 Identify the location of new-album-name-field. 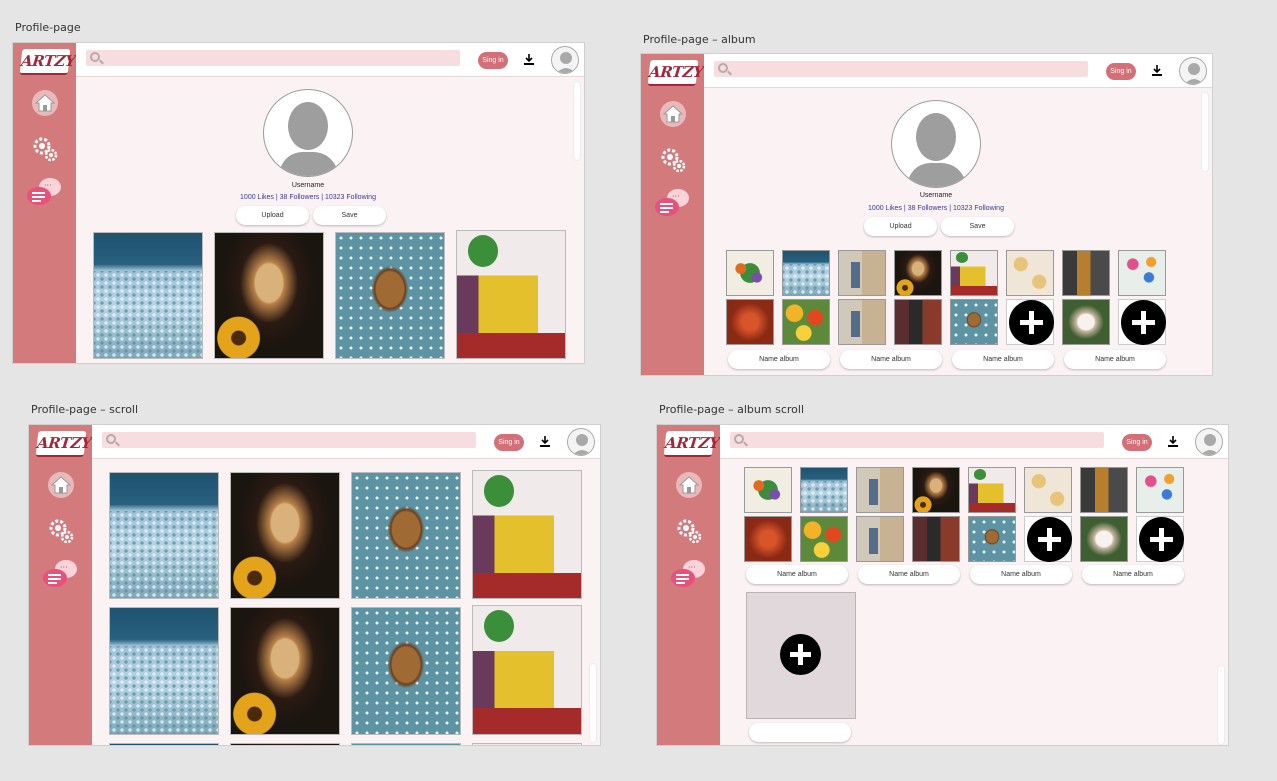
(800, 732).